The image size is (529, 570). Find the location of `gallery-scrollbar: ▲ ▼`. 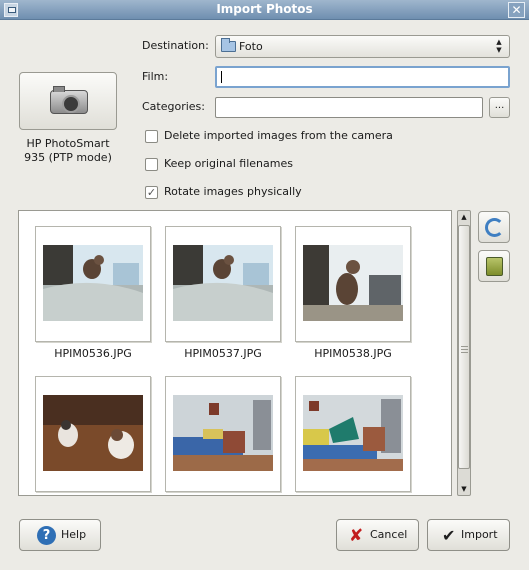

gallery-scrollbar: ▲ ▼ is located at coordinates (464, 353).